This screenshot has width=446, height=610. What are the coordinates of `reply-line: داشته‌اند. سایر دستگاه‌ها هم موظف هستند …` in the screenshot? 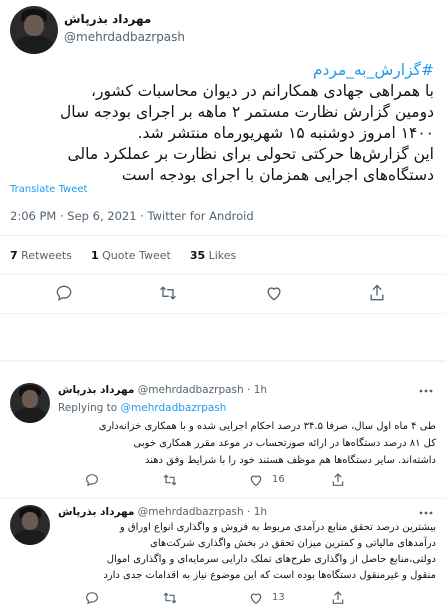 It's located at (290, 460).